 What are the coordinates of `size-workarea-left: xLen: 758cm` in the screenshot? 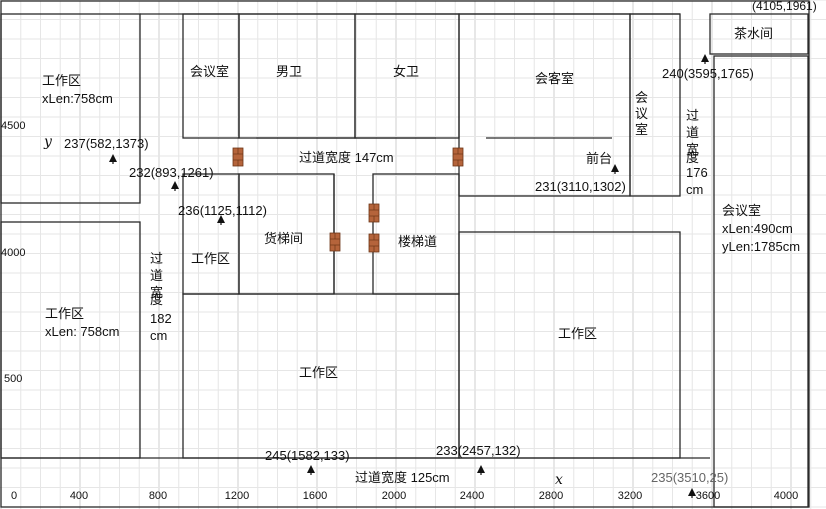 It's located at (82, 331).